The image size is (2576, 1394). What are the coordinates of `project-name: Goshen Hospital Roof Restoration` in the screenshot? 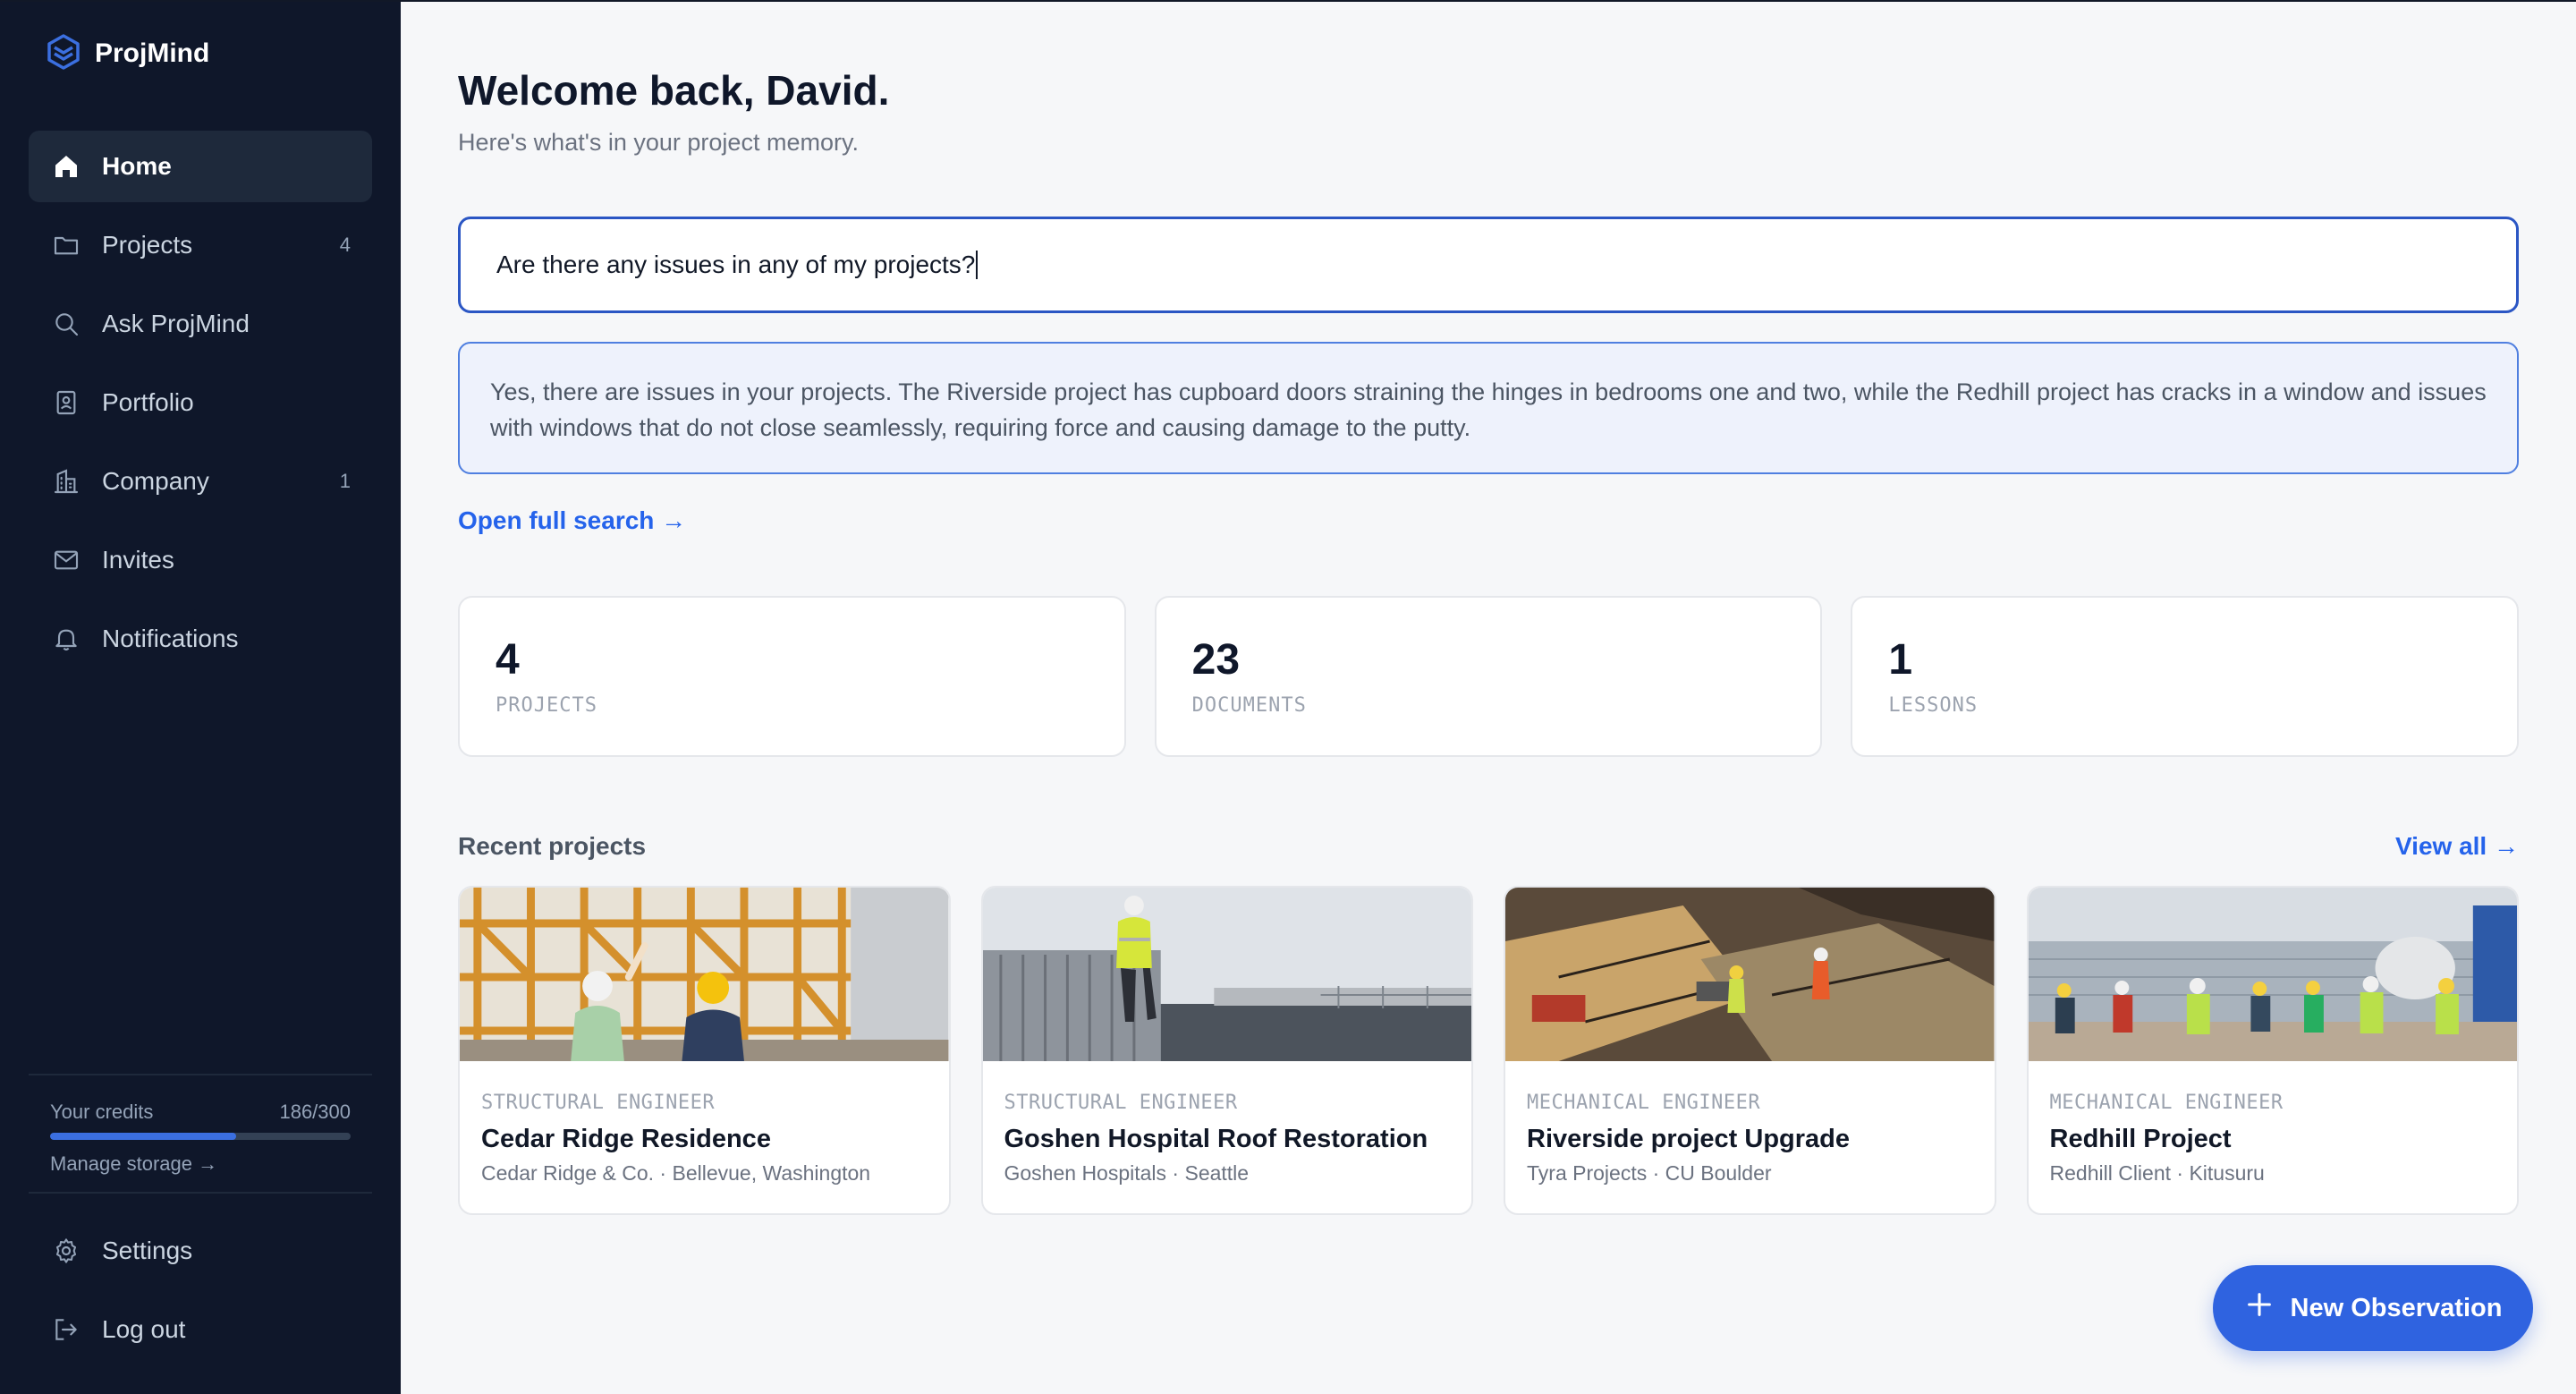 It's located at (1216, 1139).